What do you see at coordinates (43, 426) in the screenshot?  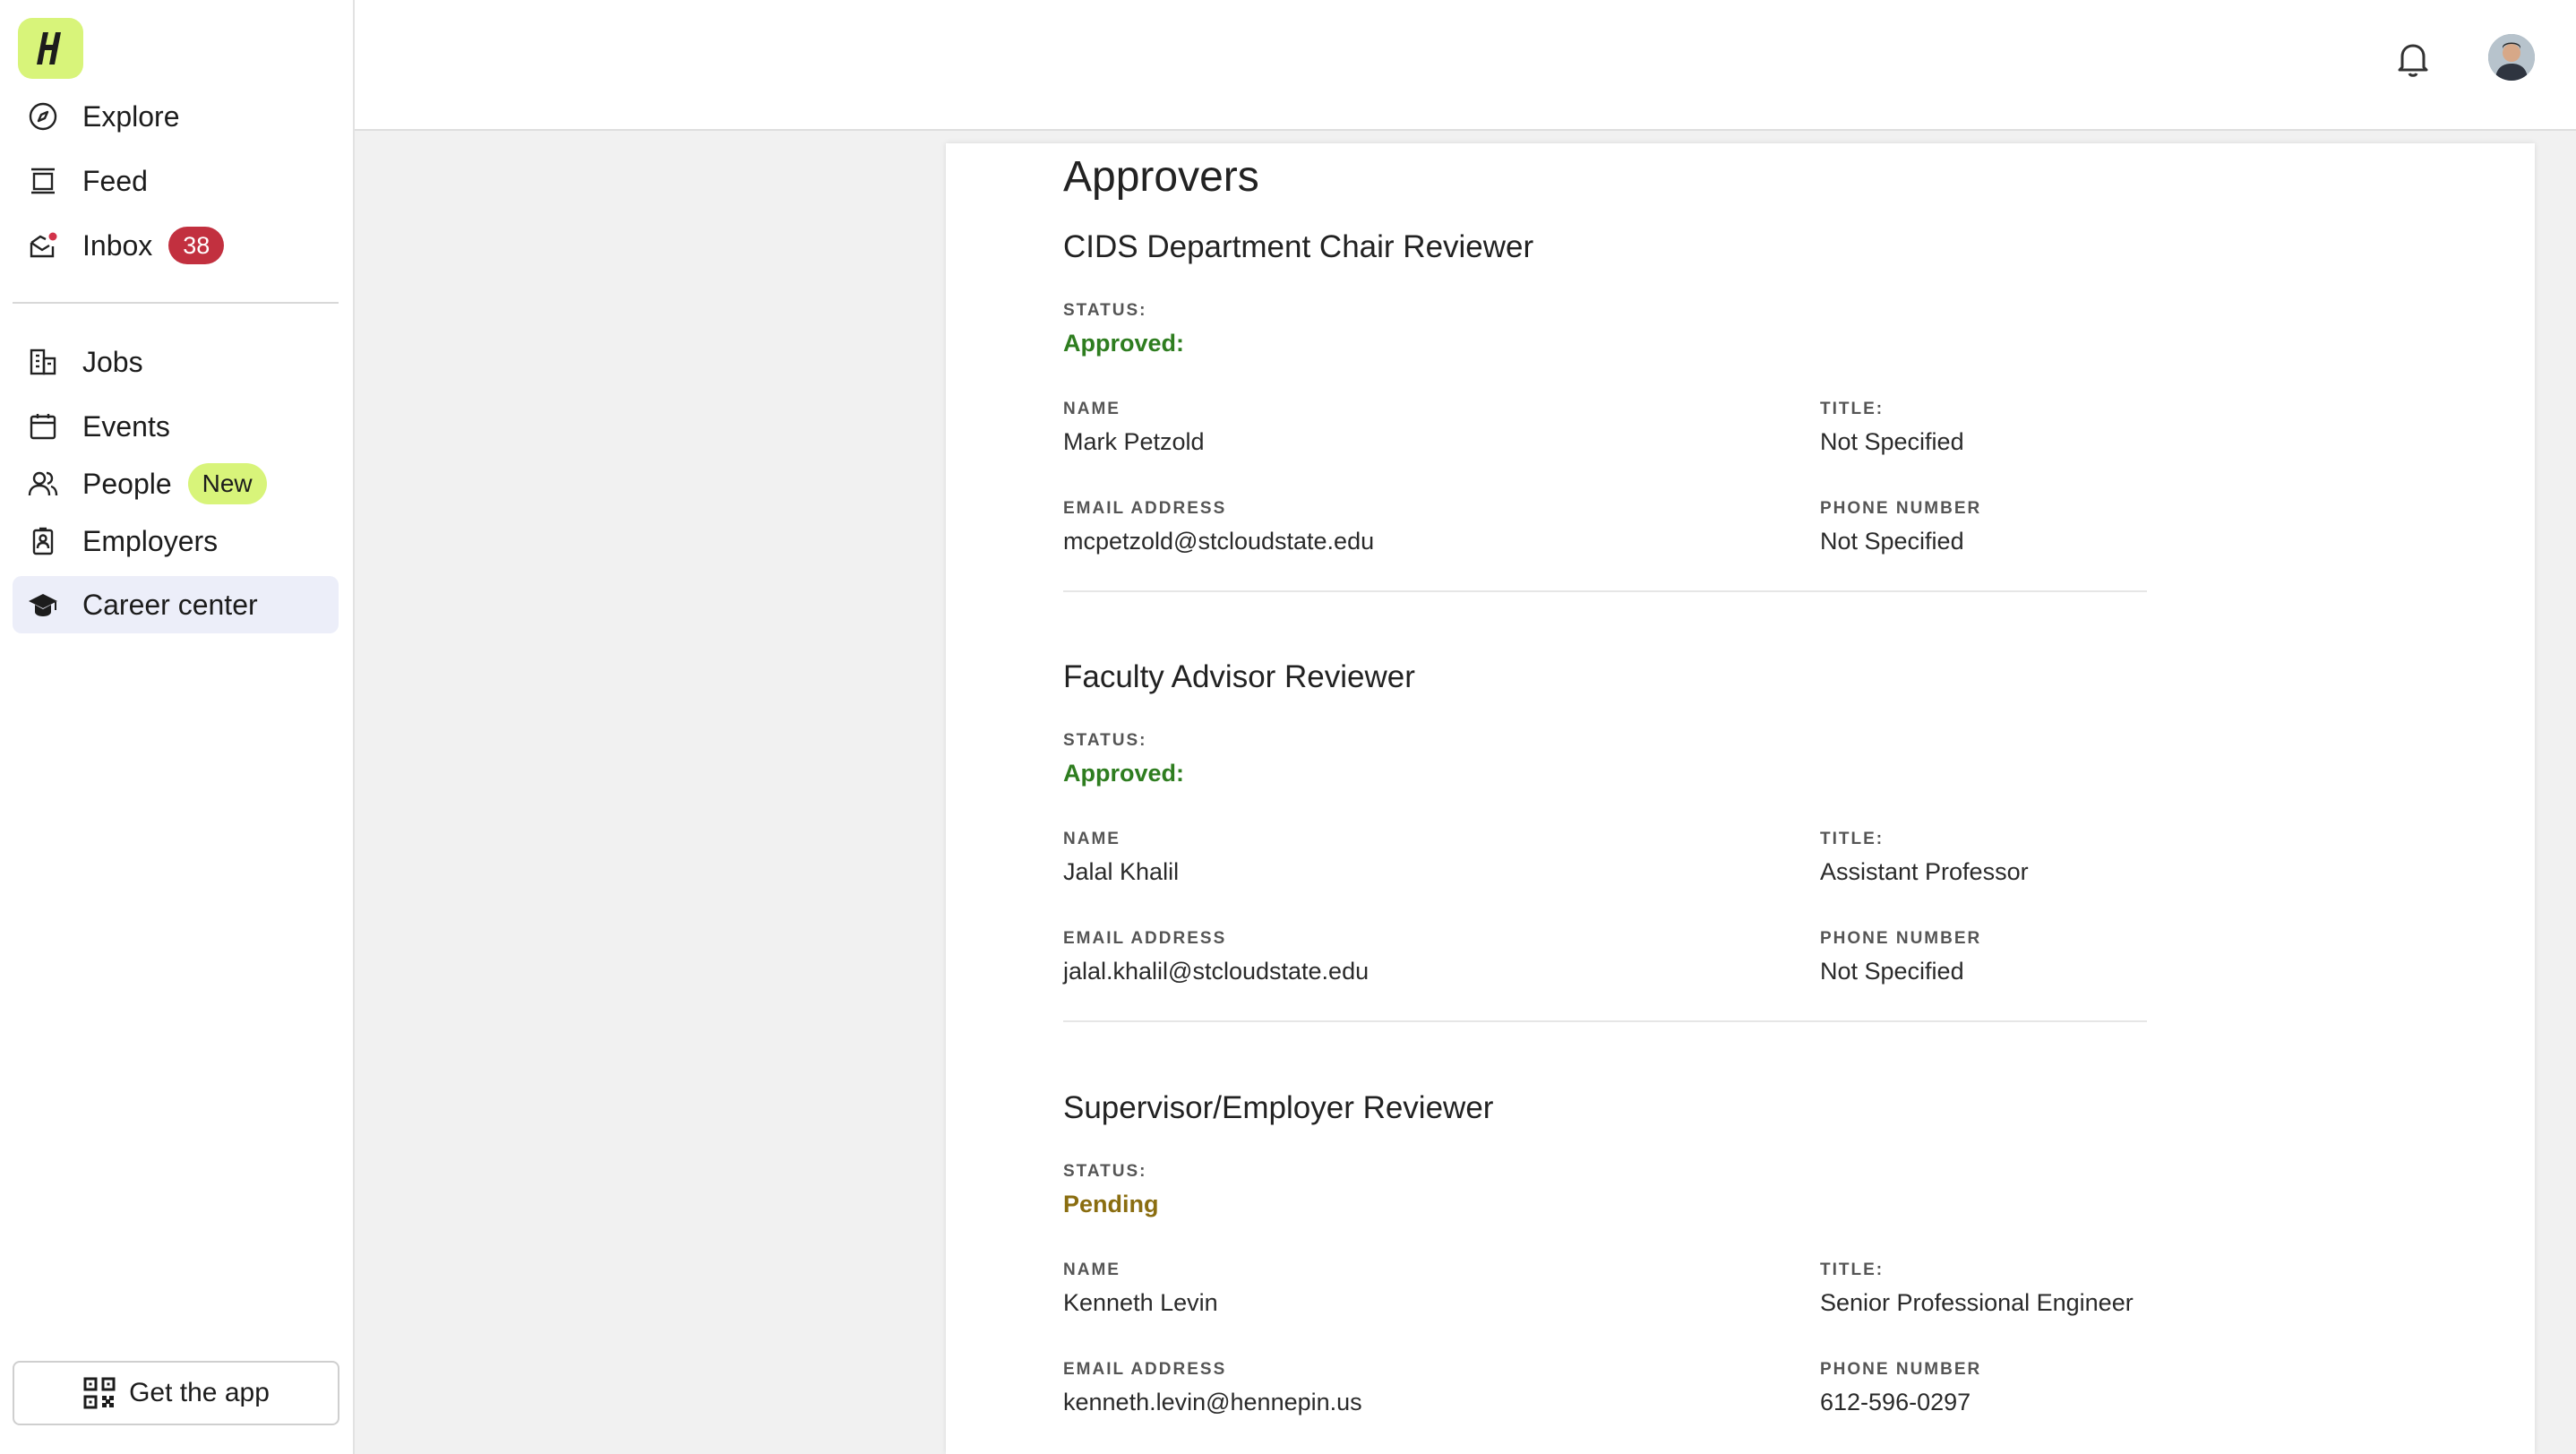 I see `calendar-icon` at bounding box center [43, 426].